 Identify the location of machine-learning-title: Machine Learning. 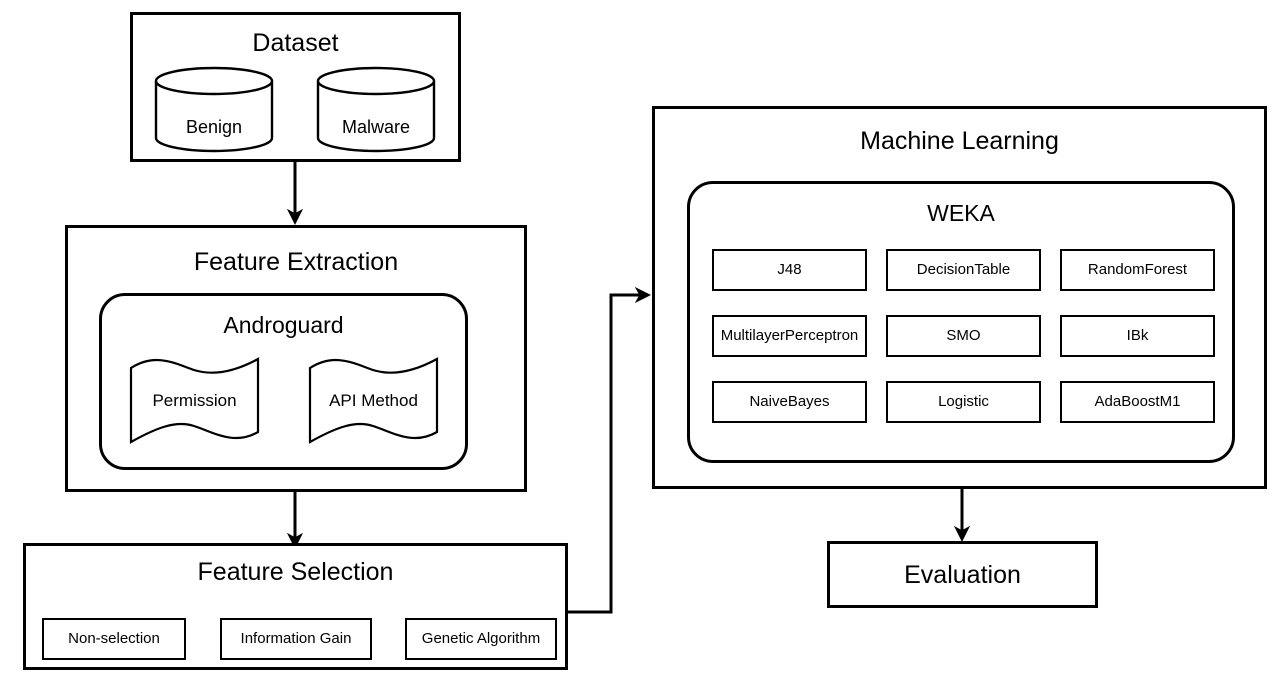
(959, 141).